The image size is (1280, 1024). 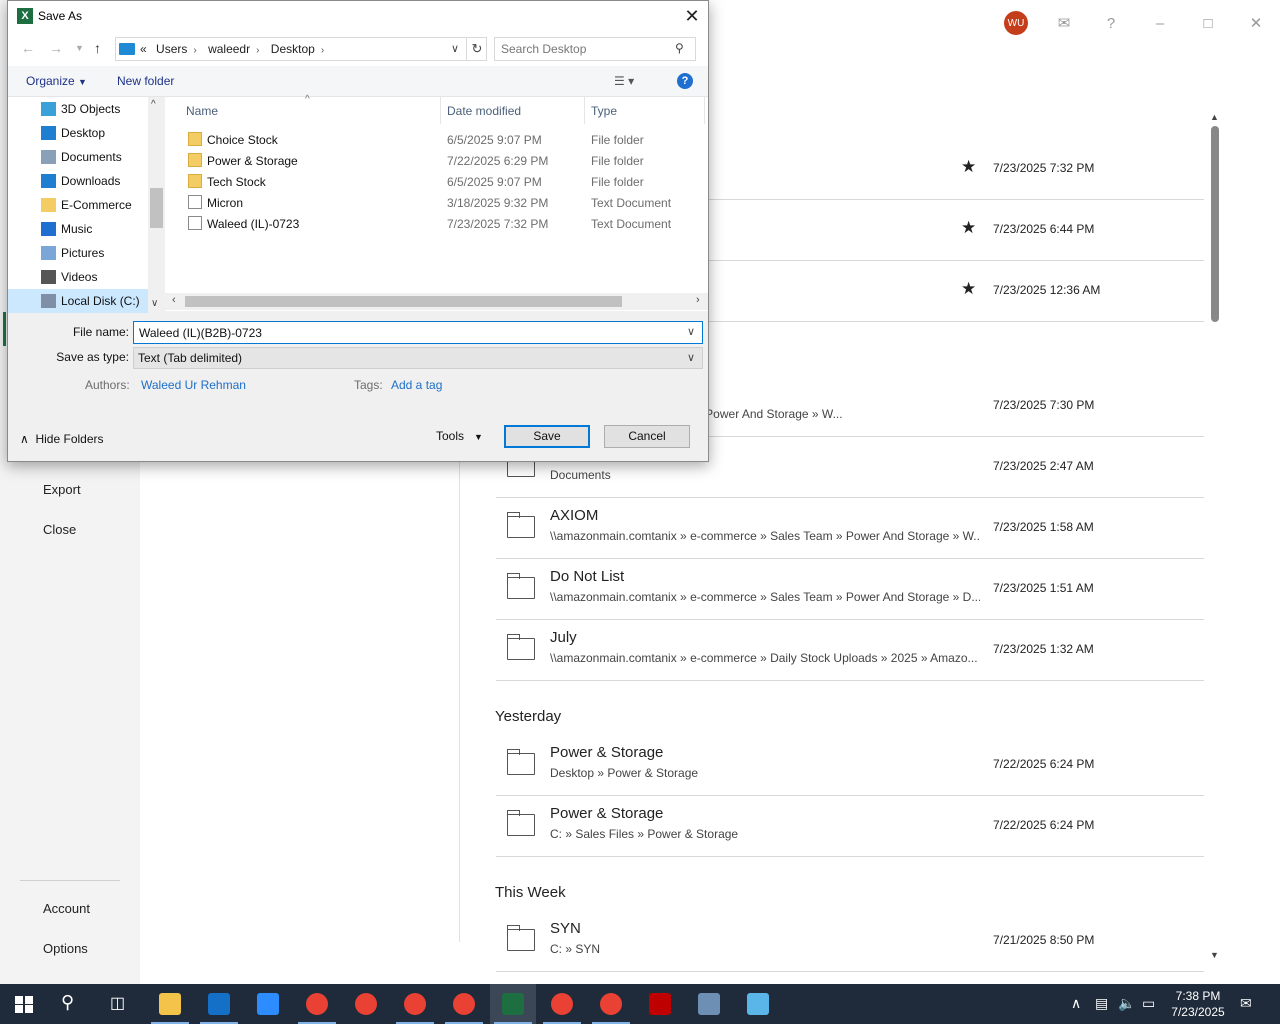 What do you see at coordinates (78, 133) in the screenshot?
I see `nav-item: Desktop` at bounding box center [78, 133].